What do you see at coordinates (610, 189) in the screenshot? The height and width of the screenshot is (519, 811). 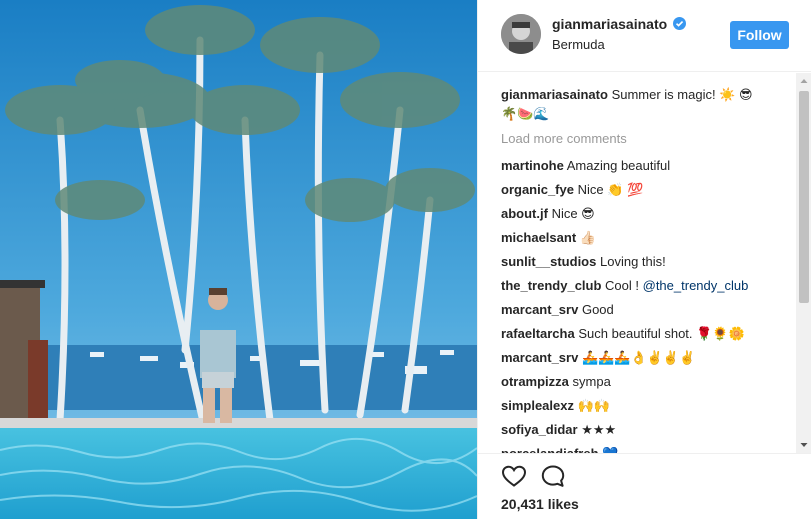 I see `comment-text: Nice 👏 💯` at bounding box center [610, 189].